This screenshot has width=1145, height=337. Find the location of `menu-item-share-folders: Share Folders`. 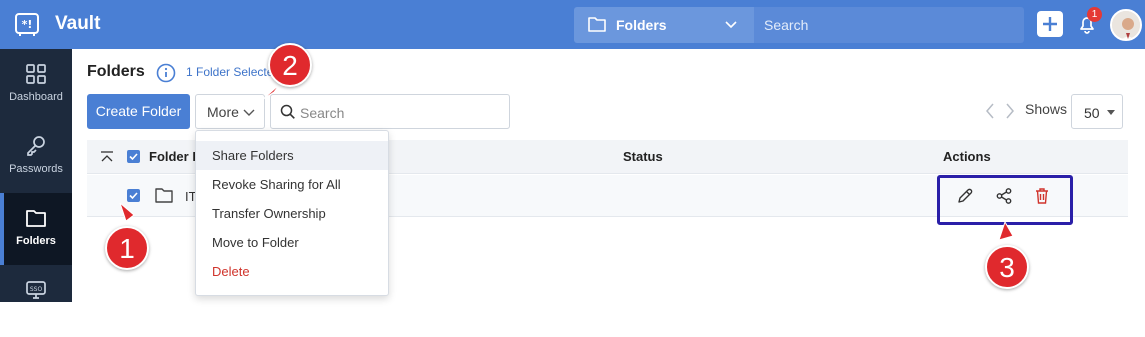

menu-item-share-folders: Share Folders is located at coordinates (292, 155).